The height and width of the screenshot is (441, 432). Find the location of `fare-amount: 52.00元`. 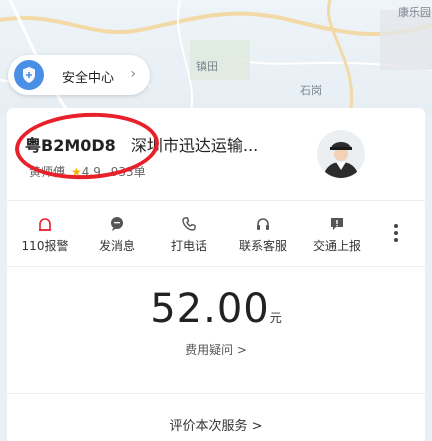

fare-amount: 52.00元 is located at coordinates (216, 309).